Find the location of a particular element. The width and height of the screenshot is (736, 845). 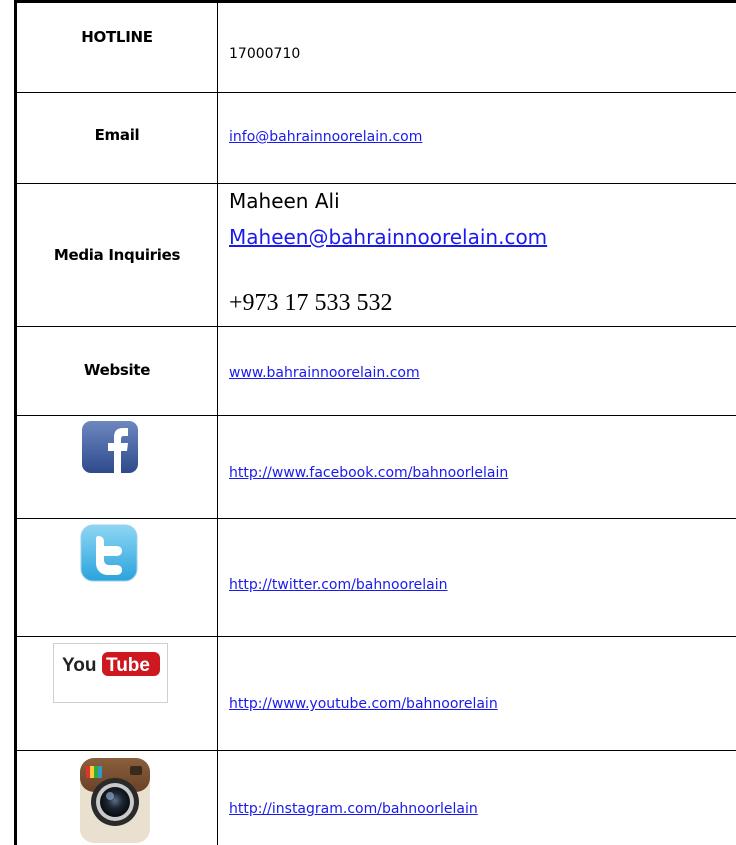

table-top-border is located at coordinates (375, 1).